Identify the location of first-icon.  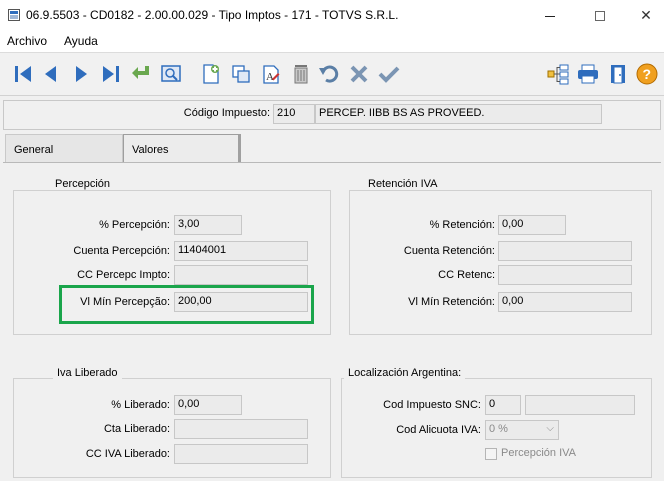
(23, 74).